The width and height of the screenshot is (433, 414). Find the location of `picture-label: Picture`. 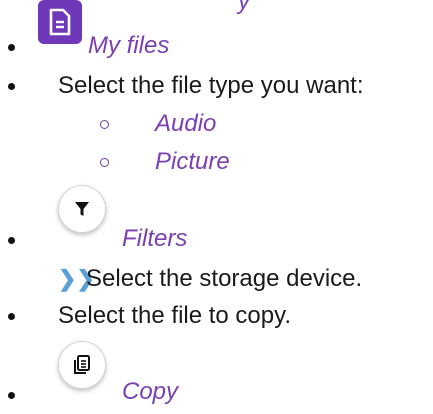

picture-label: Picture is located at coordinates (192, 161).